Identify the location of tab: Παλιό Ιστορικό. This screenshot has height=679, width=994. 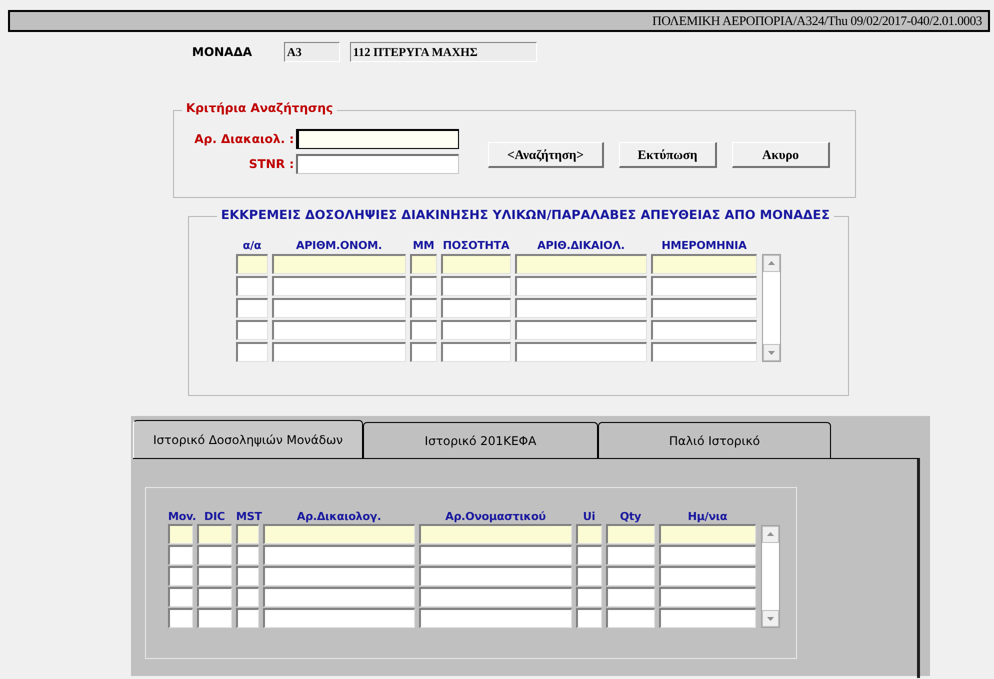
(714, 440).